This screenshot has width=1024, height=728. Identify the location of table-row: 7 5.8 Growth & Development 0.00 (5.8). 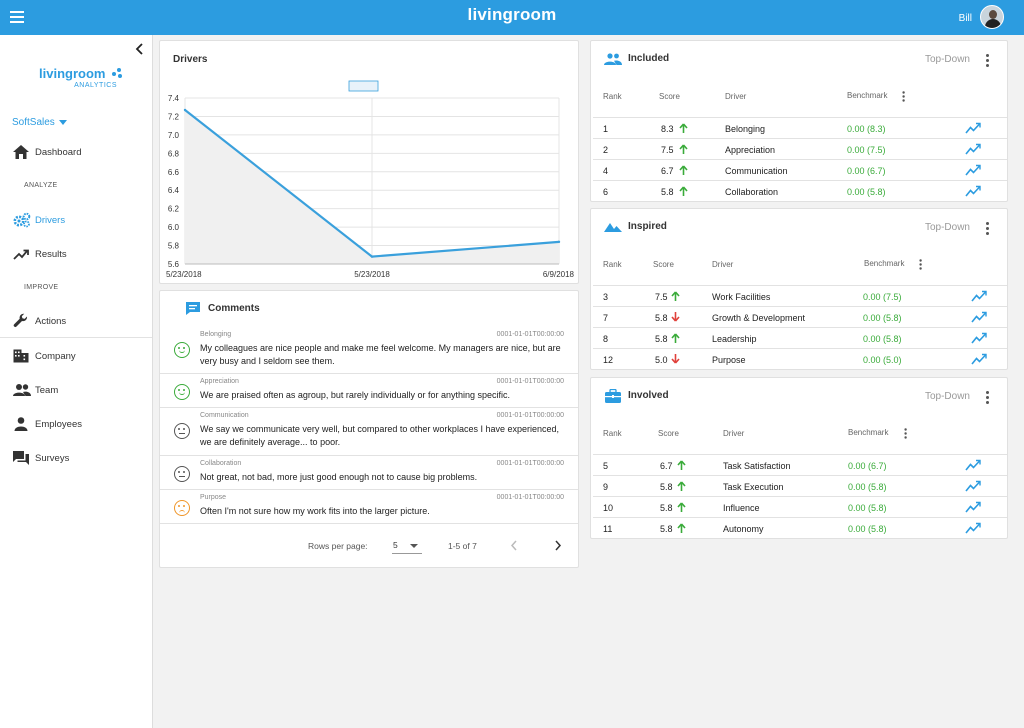
(800, 316).